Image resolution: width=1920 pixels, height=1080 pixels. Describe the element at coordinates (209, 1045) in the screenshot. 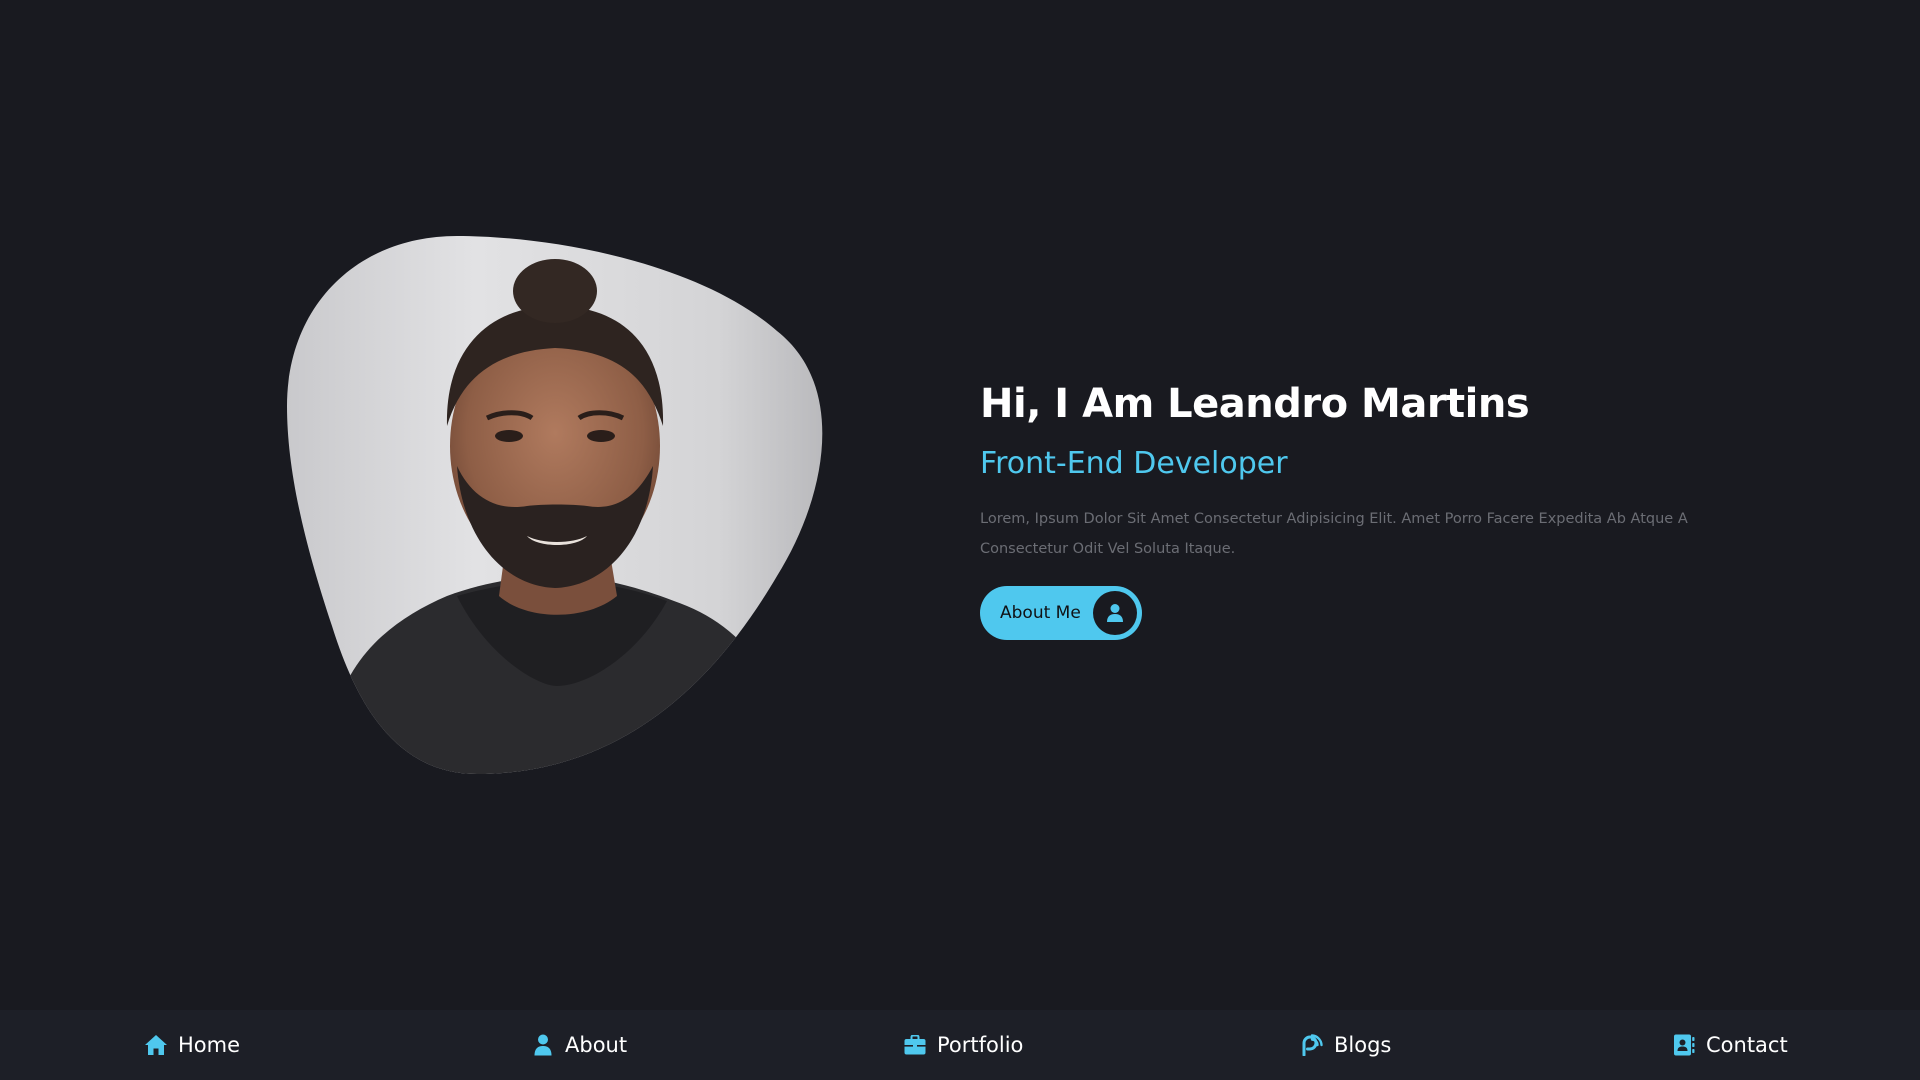

I see `nav-label: Home` at that location.